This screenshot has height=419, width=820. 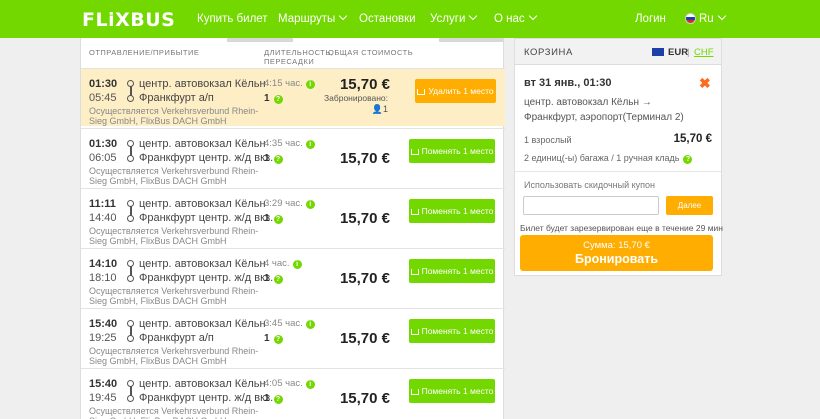 I want to click on passenger-price: 15,70 €, so click(x=692, y=139).